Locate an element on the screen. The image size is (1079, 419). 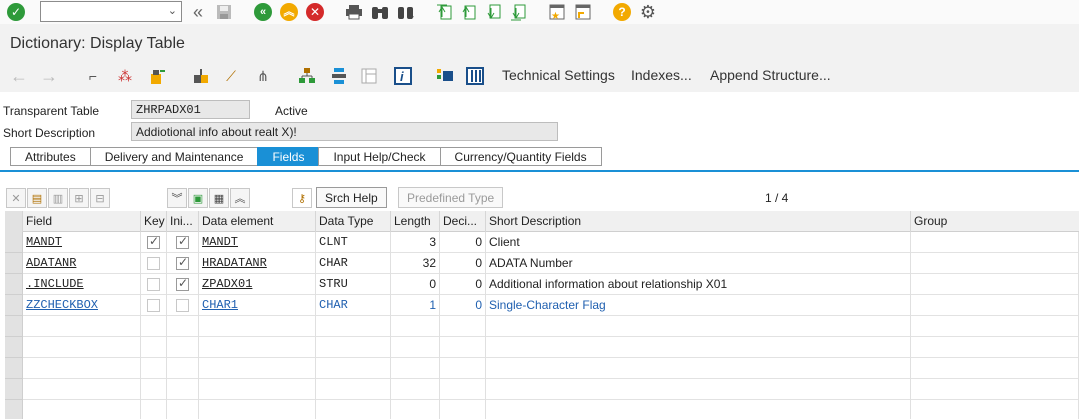
display-object-list-button is located at coordinates (369, 76).